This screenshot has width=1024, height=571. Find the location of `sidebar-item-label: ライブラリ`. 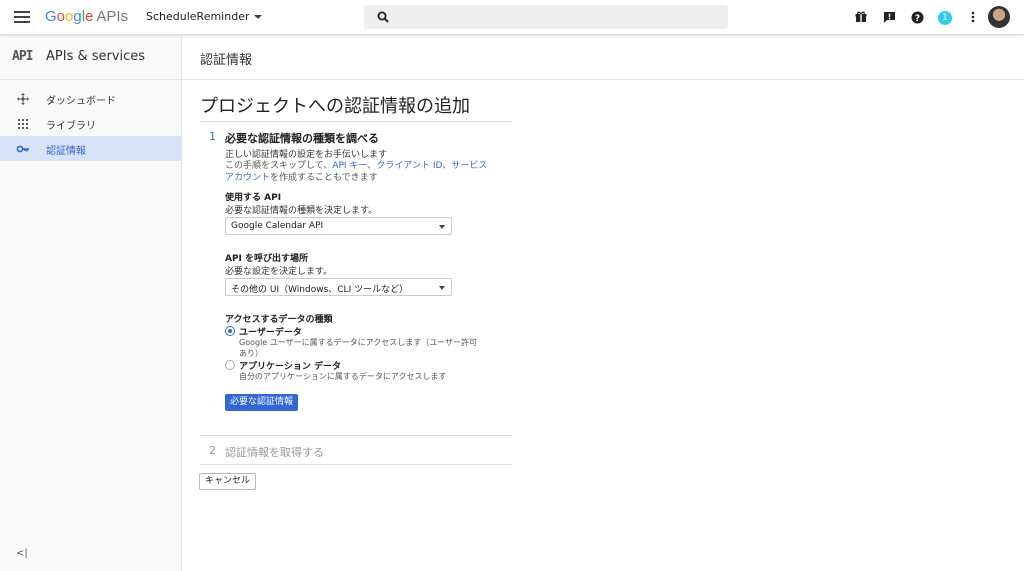

sidebar-item-label: ライブラリ is located at coordinates (71, 126).